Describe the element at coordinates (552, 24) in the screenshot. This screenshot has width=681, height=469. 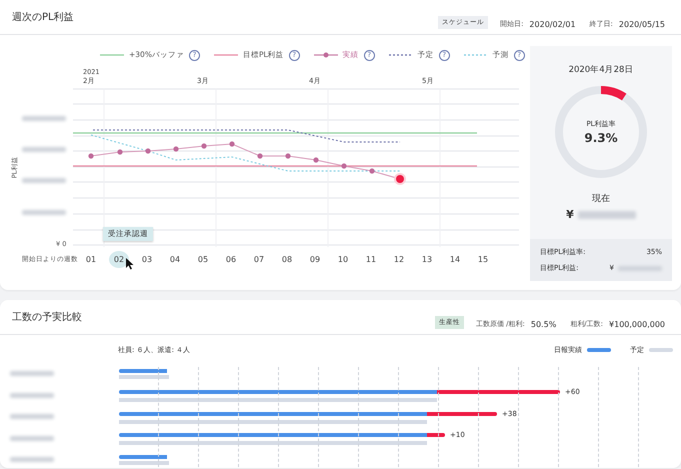
I see `start-date: 2020/02/01` at that location.